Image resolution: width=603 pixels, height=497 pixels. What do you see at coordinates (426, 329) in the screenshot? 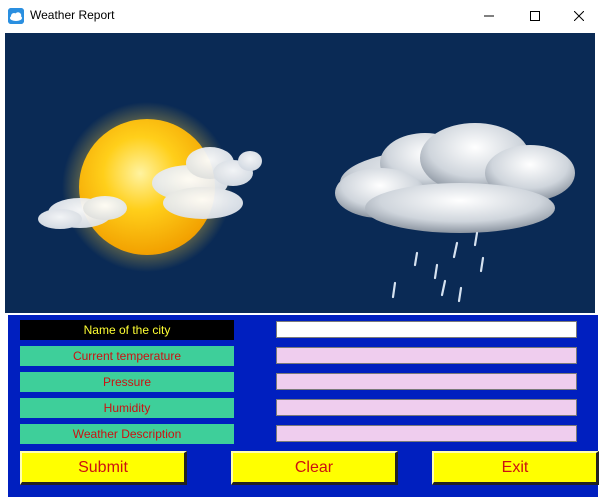
I see `city-input` at bounding box center [426, 329].